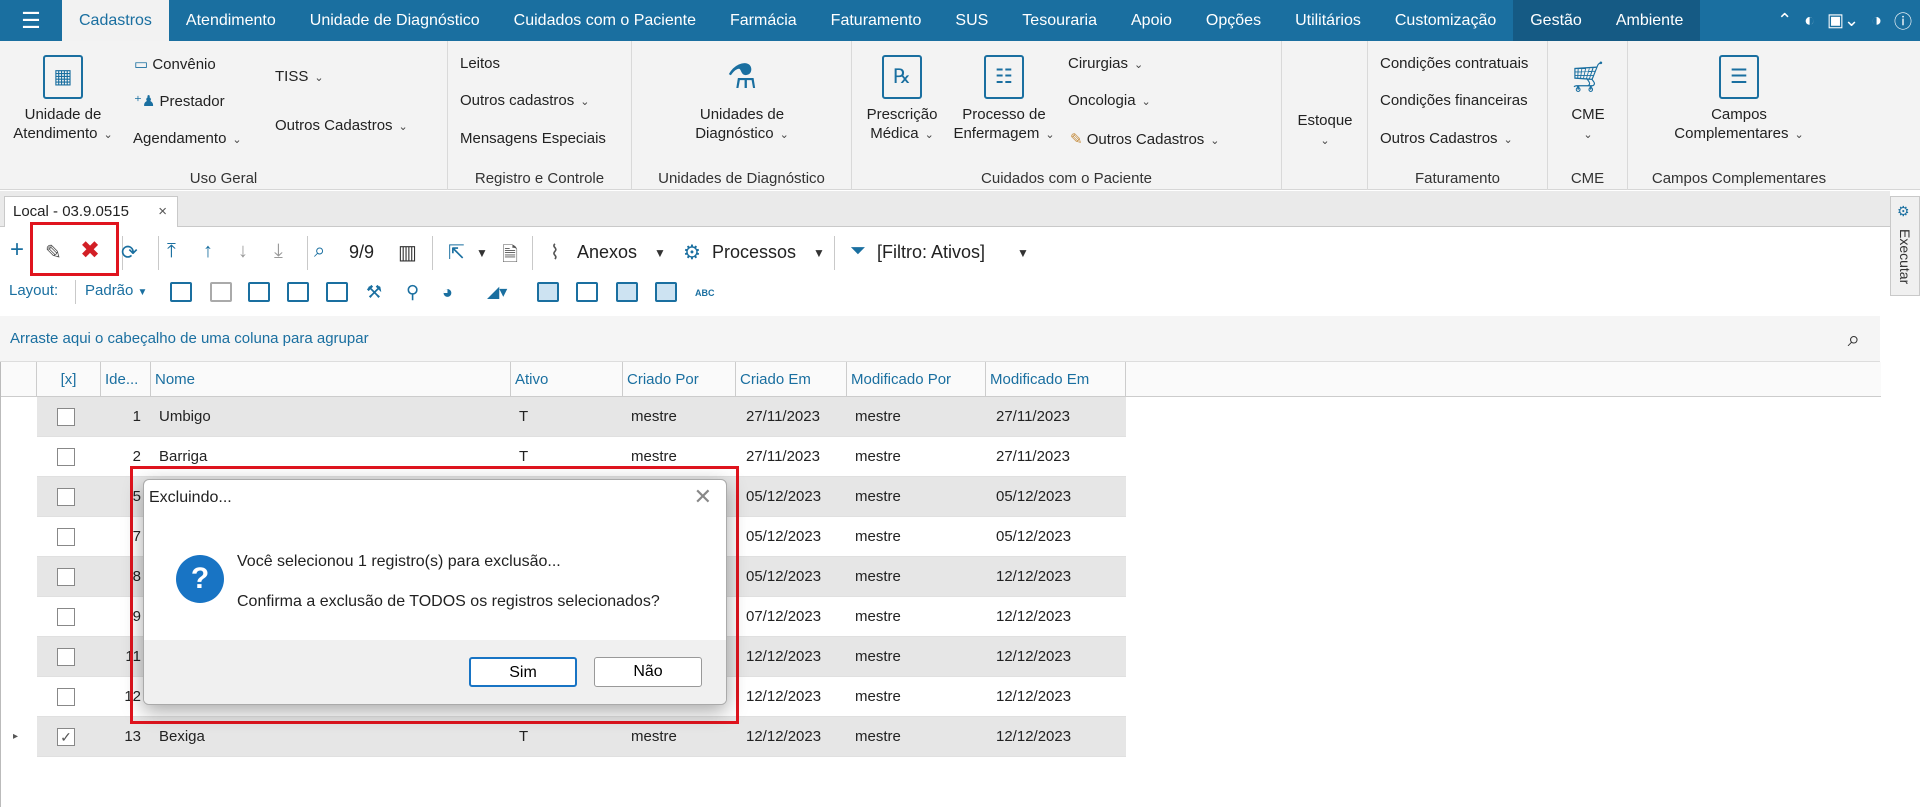 The width and height of the screenshot is (1920, 807). Describe the element at coordinates (1649, 20) in the screenshot. I see `menu-ambiente: Ambiente` at that location.